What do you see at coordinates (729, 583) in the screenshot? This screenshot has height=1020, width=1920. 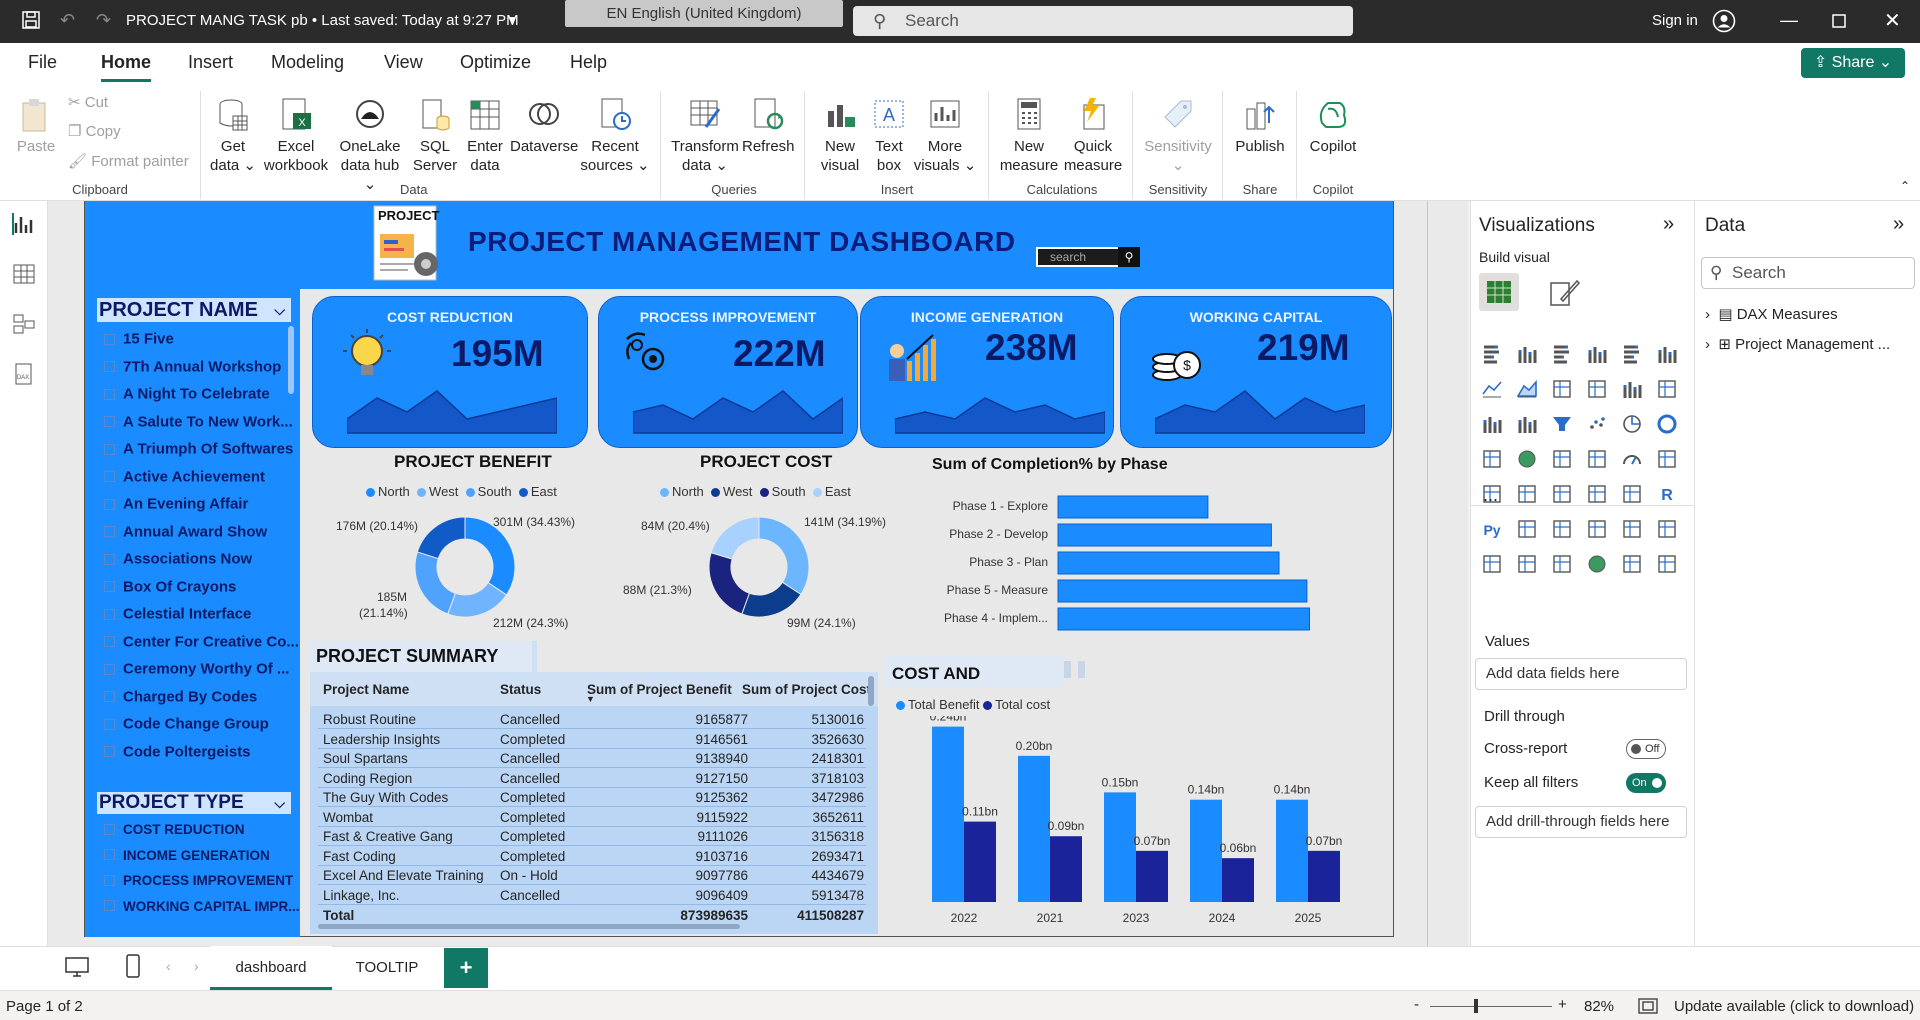 I see `donut-slice-south` at bounding box center [729, 583].